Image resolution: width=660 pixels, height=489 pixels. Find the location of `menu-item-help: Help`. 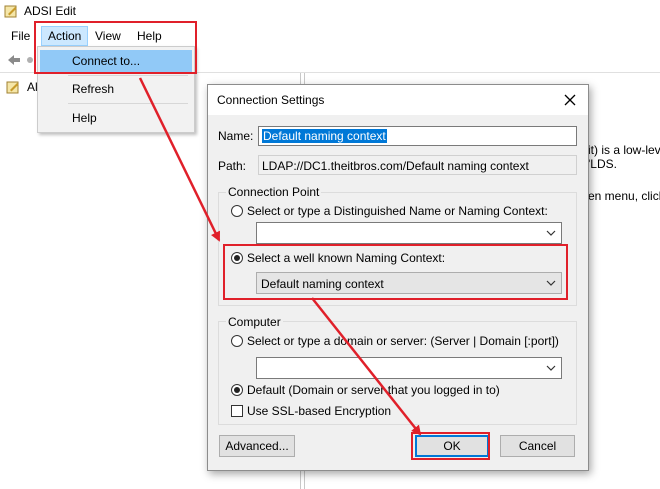

menu-item-help: Help is located at coordinates (116, 118).